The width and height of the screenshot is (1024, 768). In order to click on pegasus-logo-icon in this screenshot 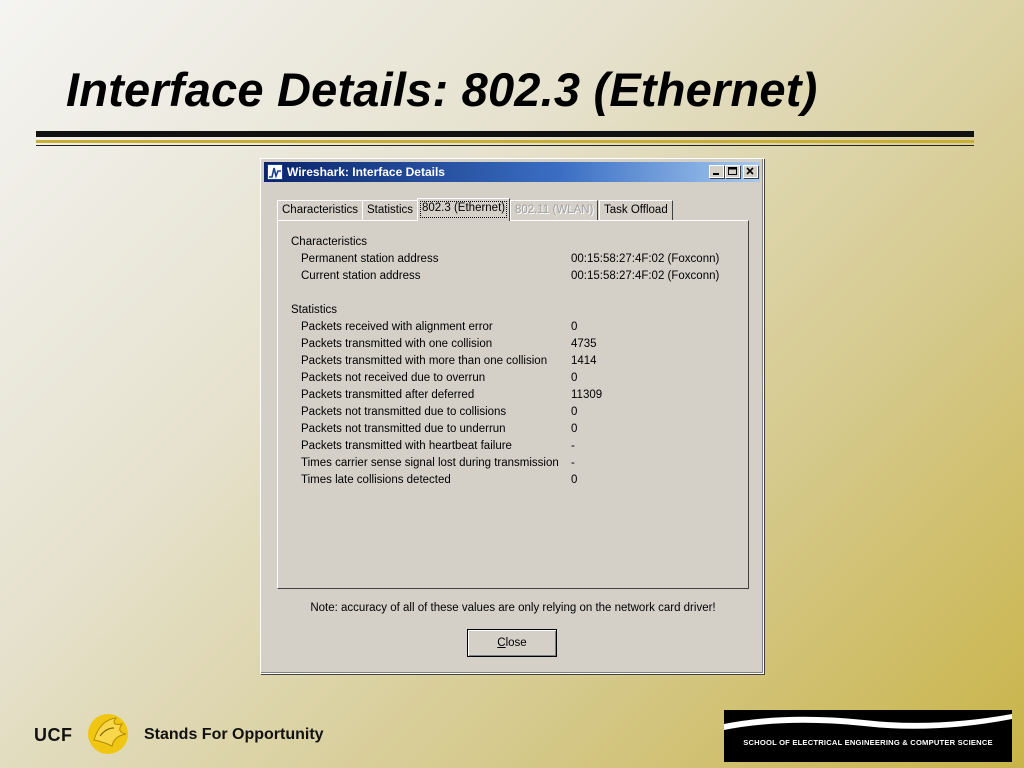, I will do `click(108, 734)`.